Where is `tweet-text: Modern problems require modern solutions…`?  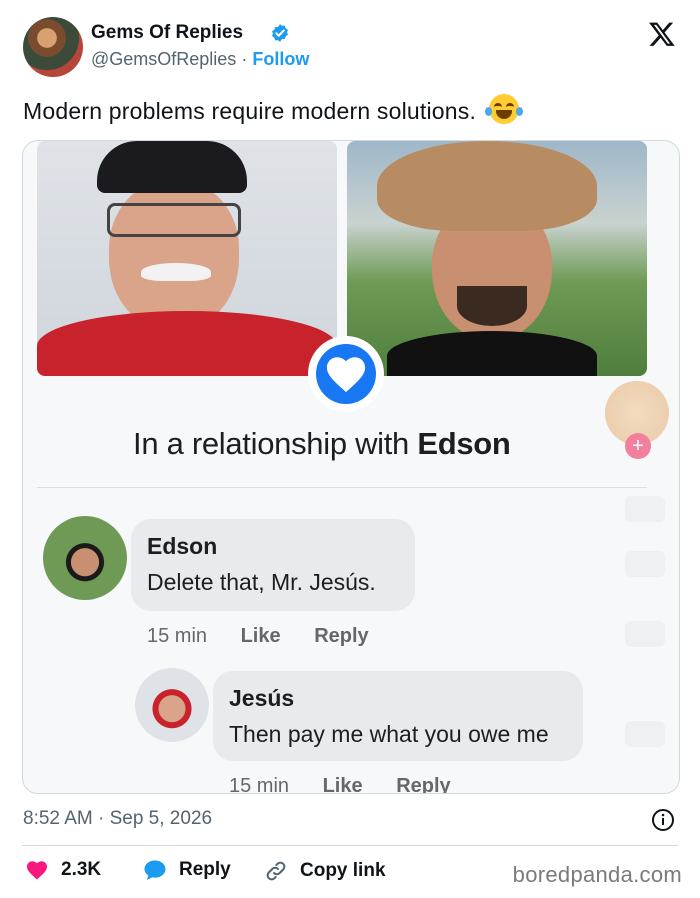
tweet-text: Modern problems require modern solutions… is located at coordinates (273, 109).